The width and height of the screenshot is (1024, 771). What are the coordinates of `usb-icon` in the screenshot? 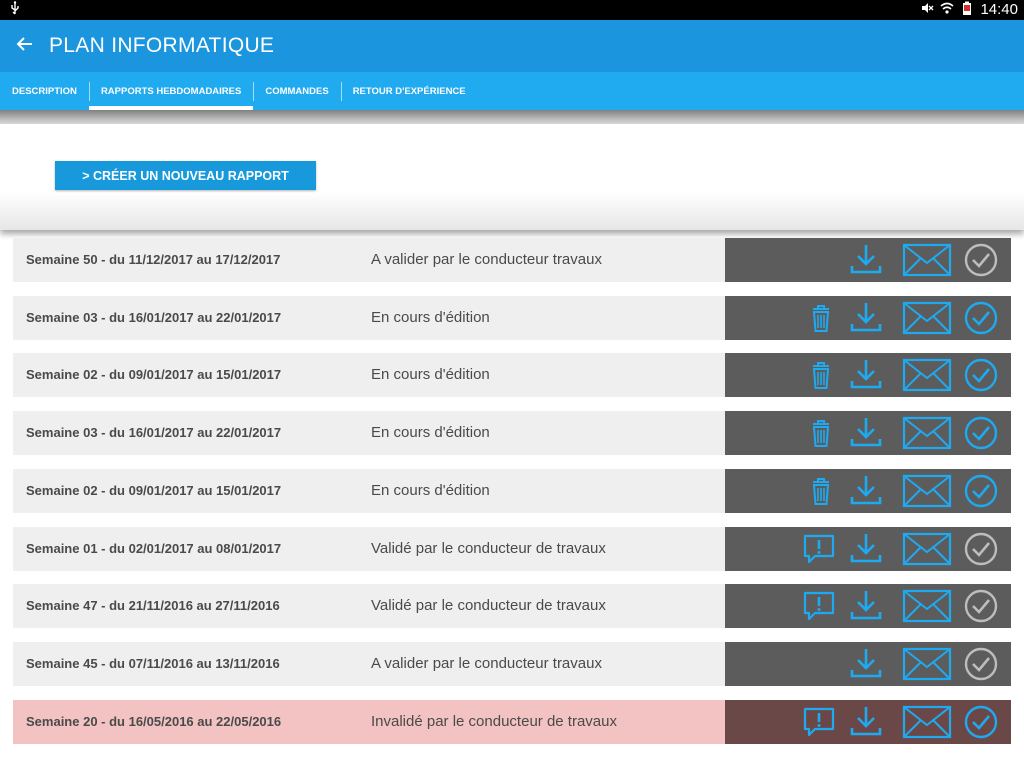 It's located at (15, 9).